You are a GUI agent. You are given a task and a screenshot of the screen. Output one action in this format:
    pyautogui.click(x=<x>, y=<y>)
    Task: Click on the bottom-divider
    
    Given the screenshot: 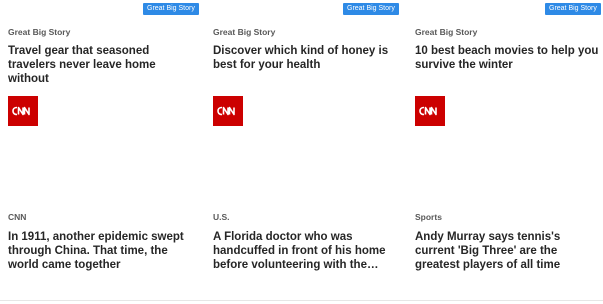 What is the action you would take?
    pyautogui.click(x=301, y=300)
    